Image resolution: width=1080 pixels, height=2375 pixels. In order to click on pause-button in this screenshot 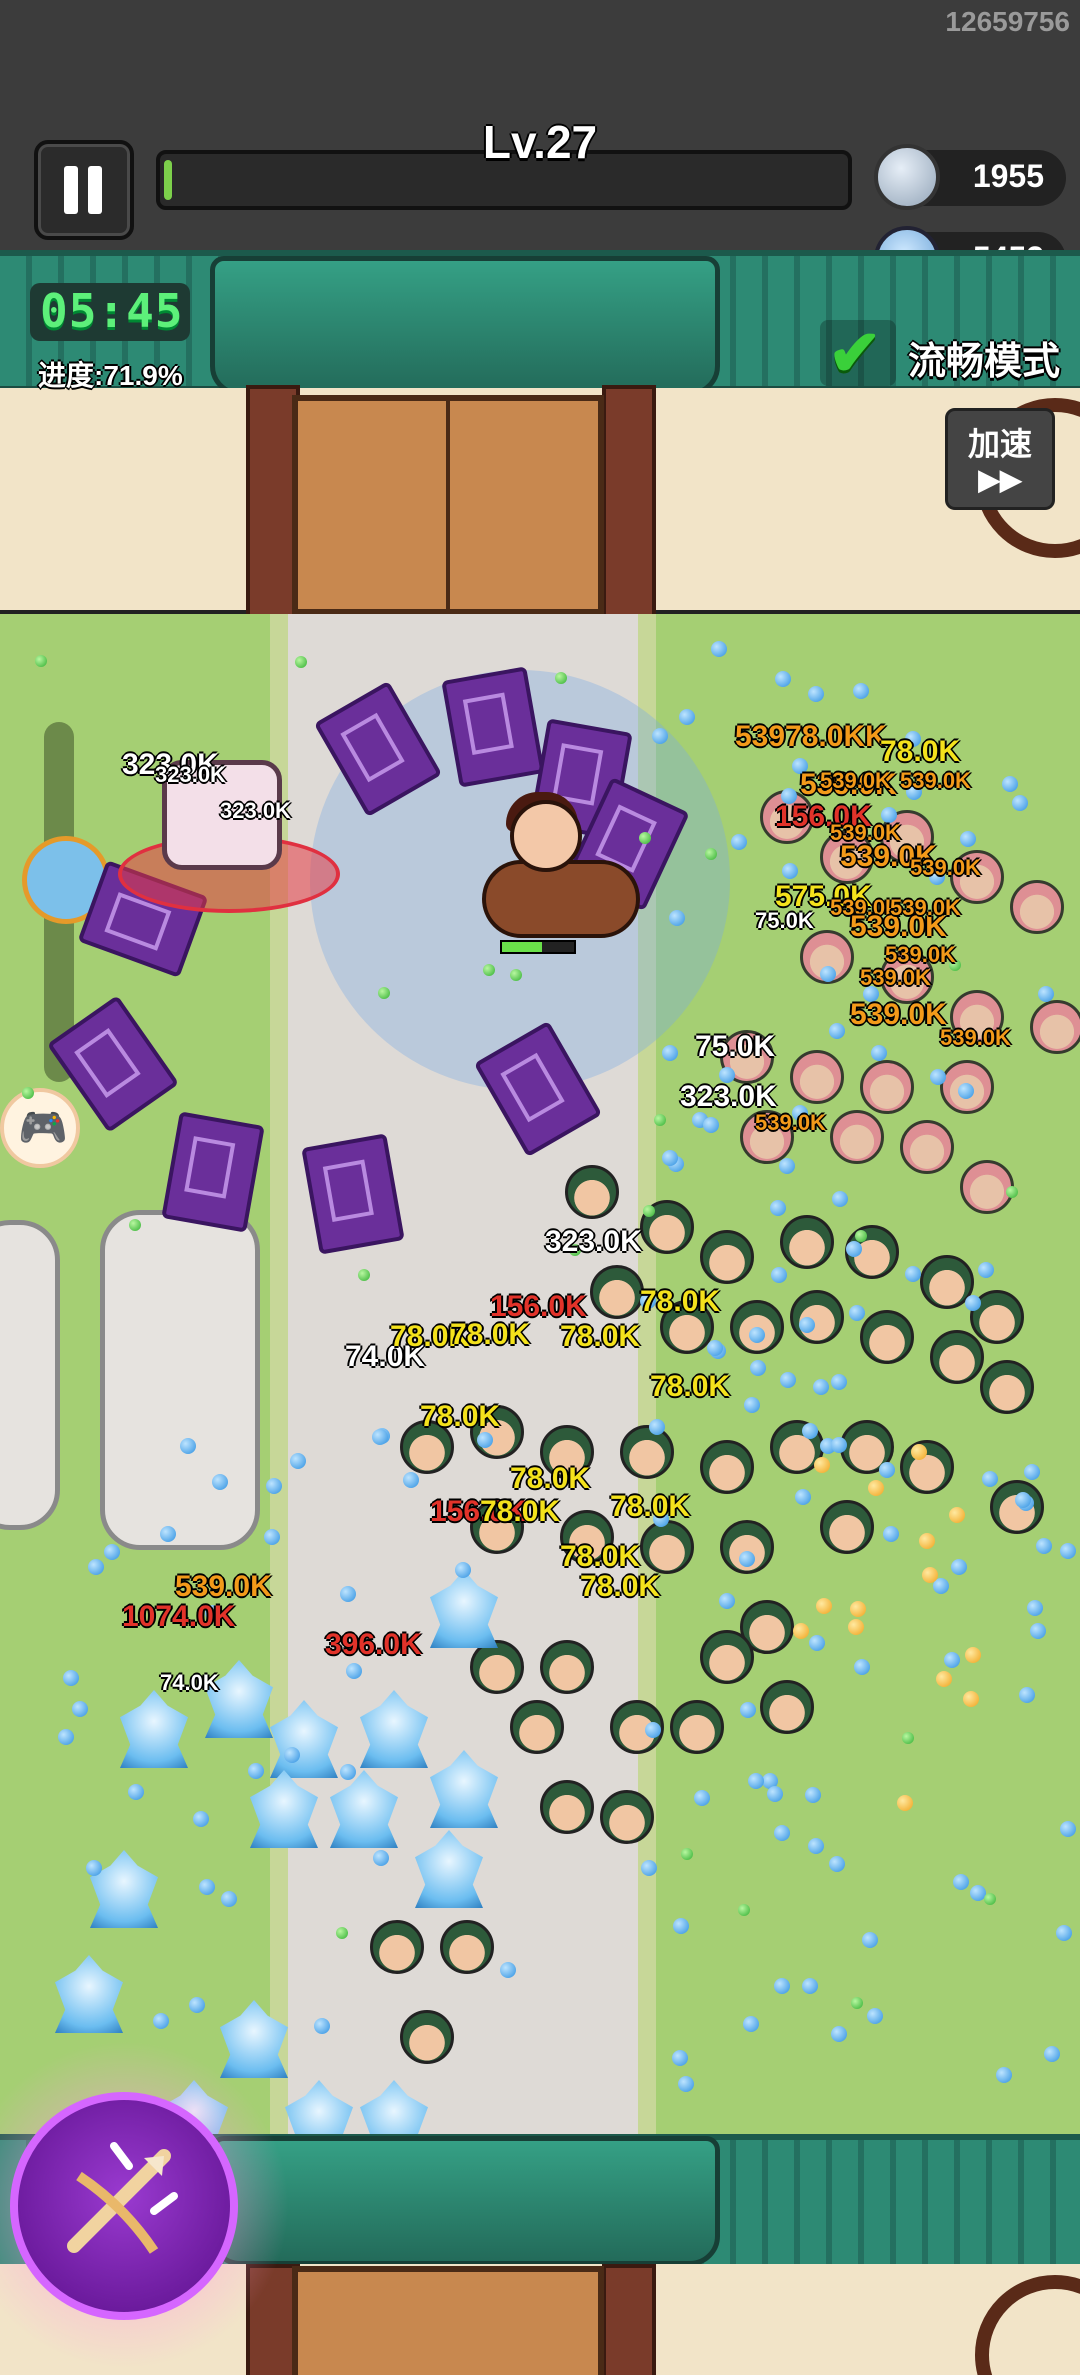, I will do `click(84, 190)`.